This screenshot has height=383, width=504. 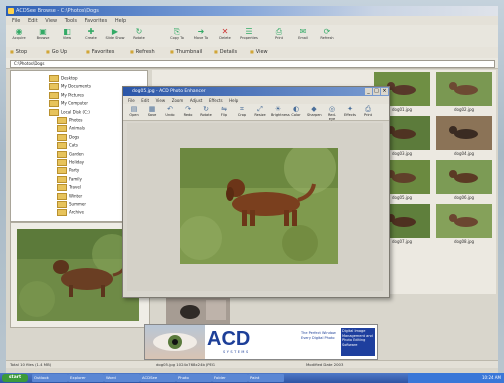 I want to click on link-thumbnail: Thumbnail, so click(x=186, y=52).